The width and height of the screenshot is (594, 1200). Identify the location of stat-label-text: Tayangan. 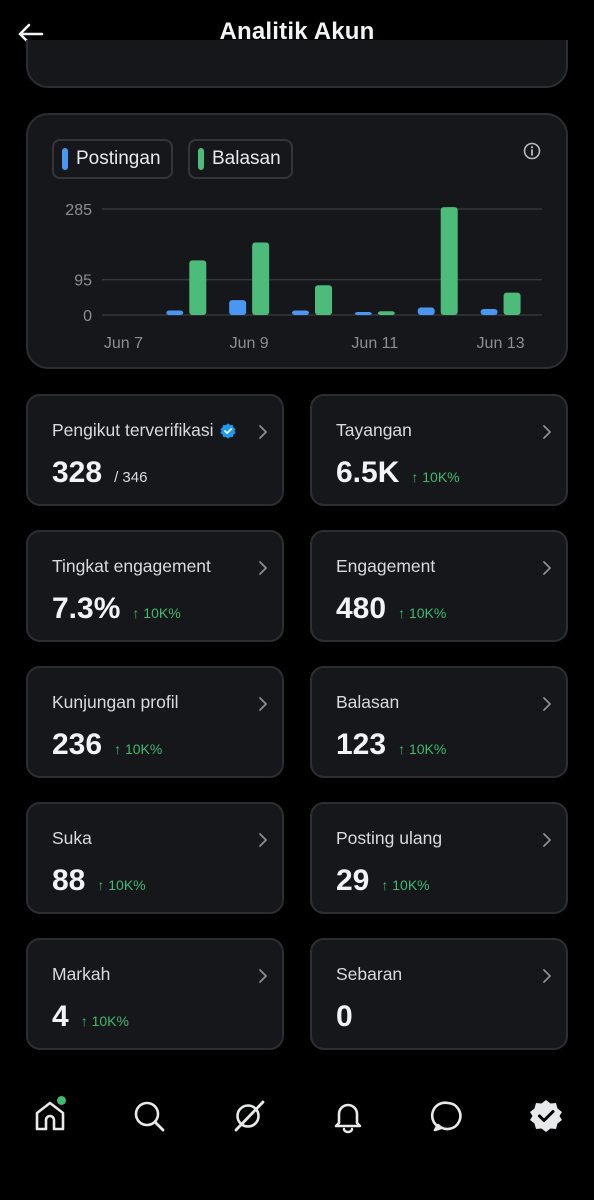
(374, 430).